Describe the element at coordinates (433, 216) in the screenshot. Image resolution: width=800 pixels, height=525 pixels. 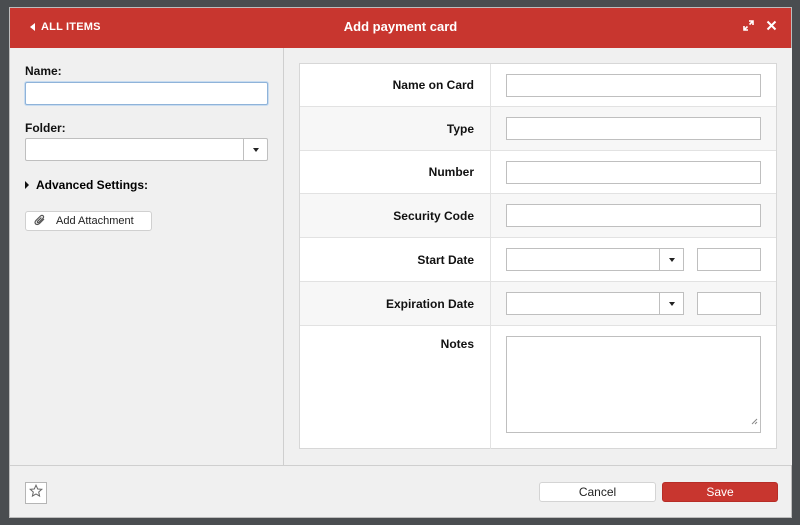
I see `security-code-label: Security Code` at that location.